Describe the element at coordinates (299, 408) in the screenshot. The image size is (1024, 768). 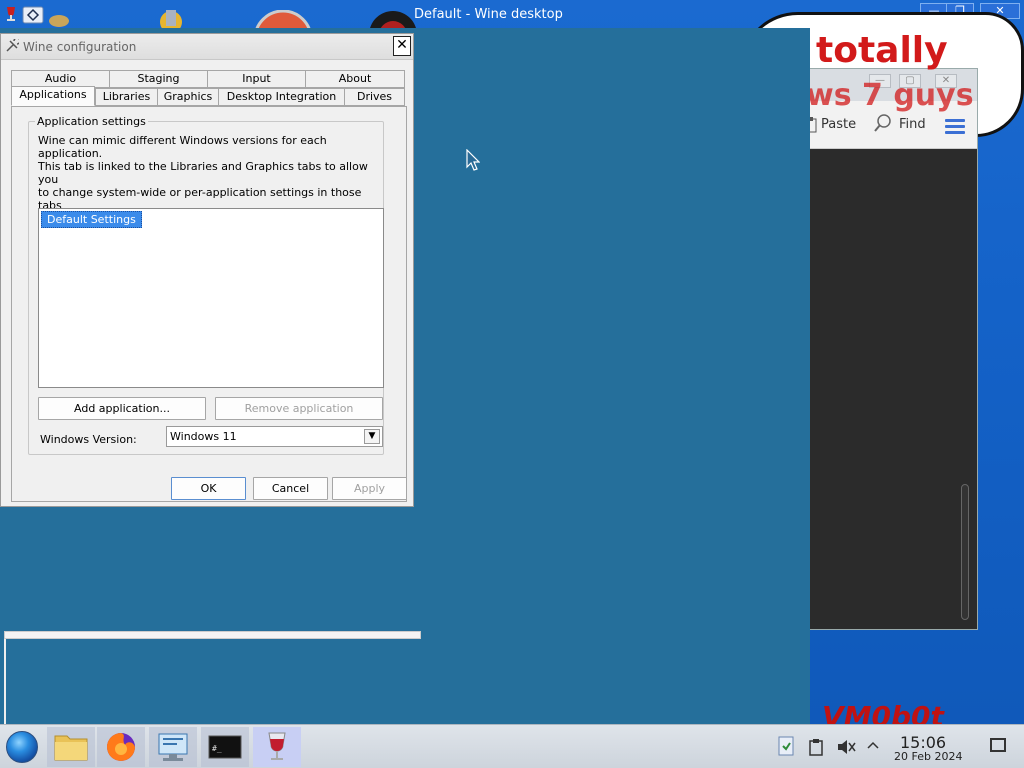
I see `remove-application-button: Remove application` at that location.